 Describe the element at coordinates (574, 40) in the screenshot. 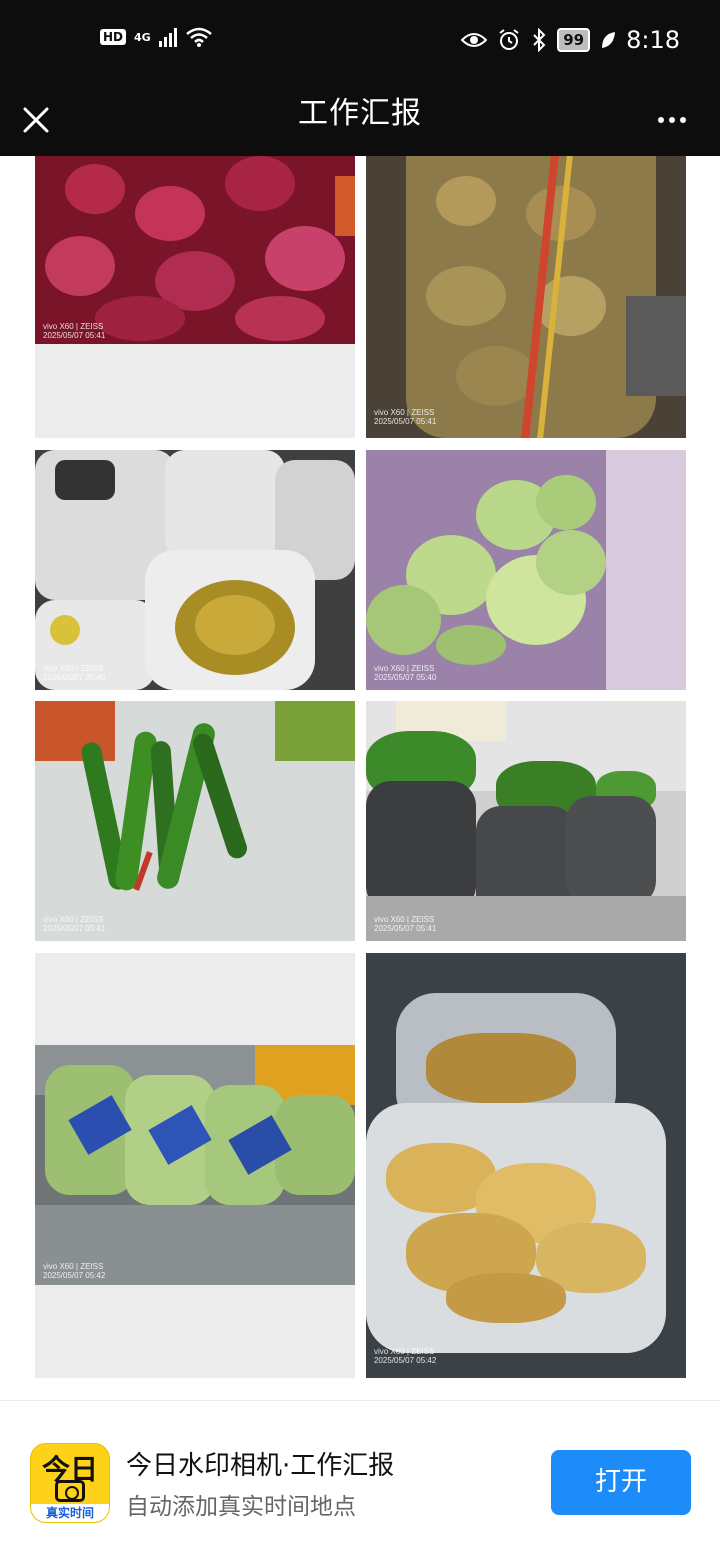

I see `battery-indicator: 99` at that location.